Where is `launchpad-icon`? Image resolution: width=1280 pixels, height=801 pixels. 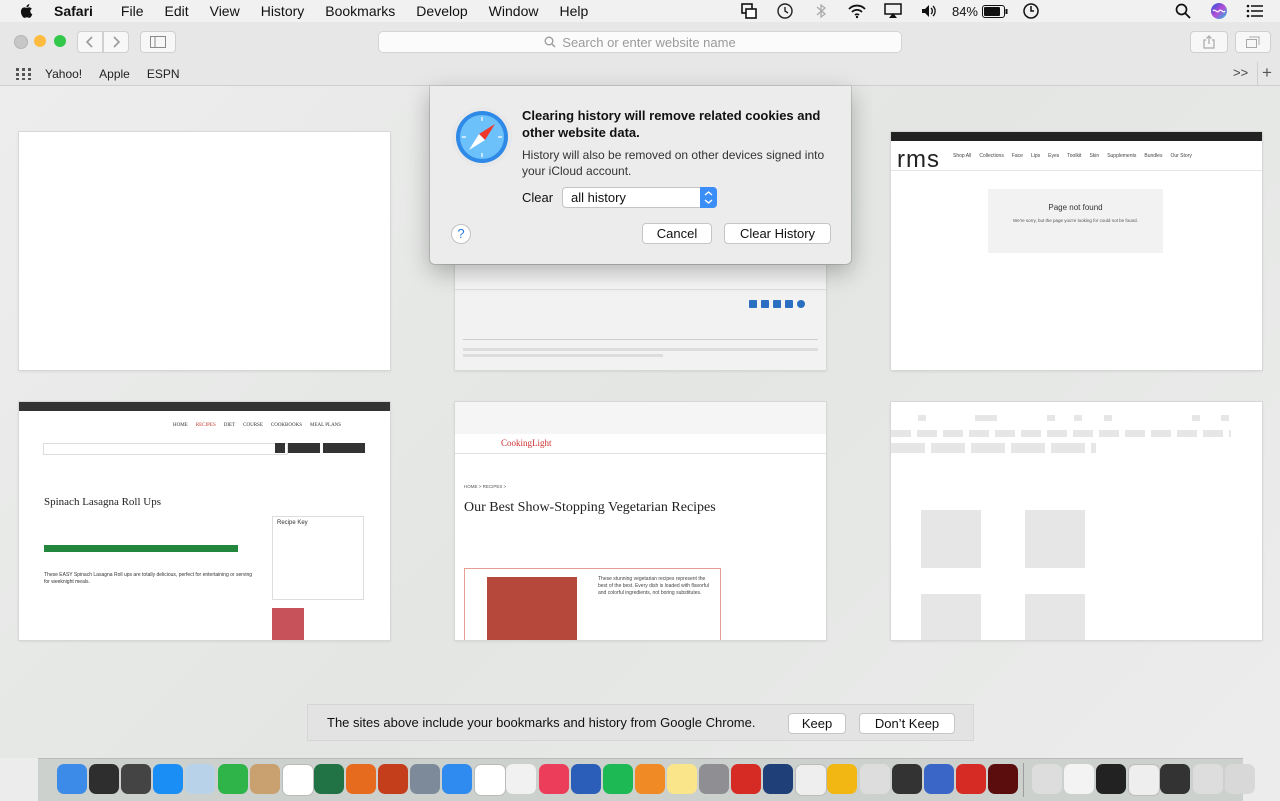 launchpad-icon is located at coordinates (425, 779).